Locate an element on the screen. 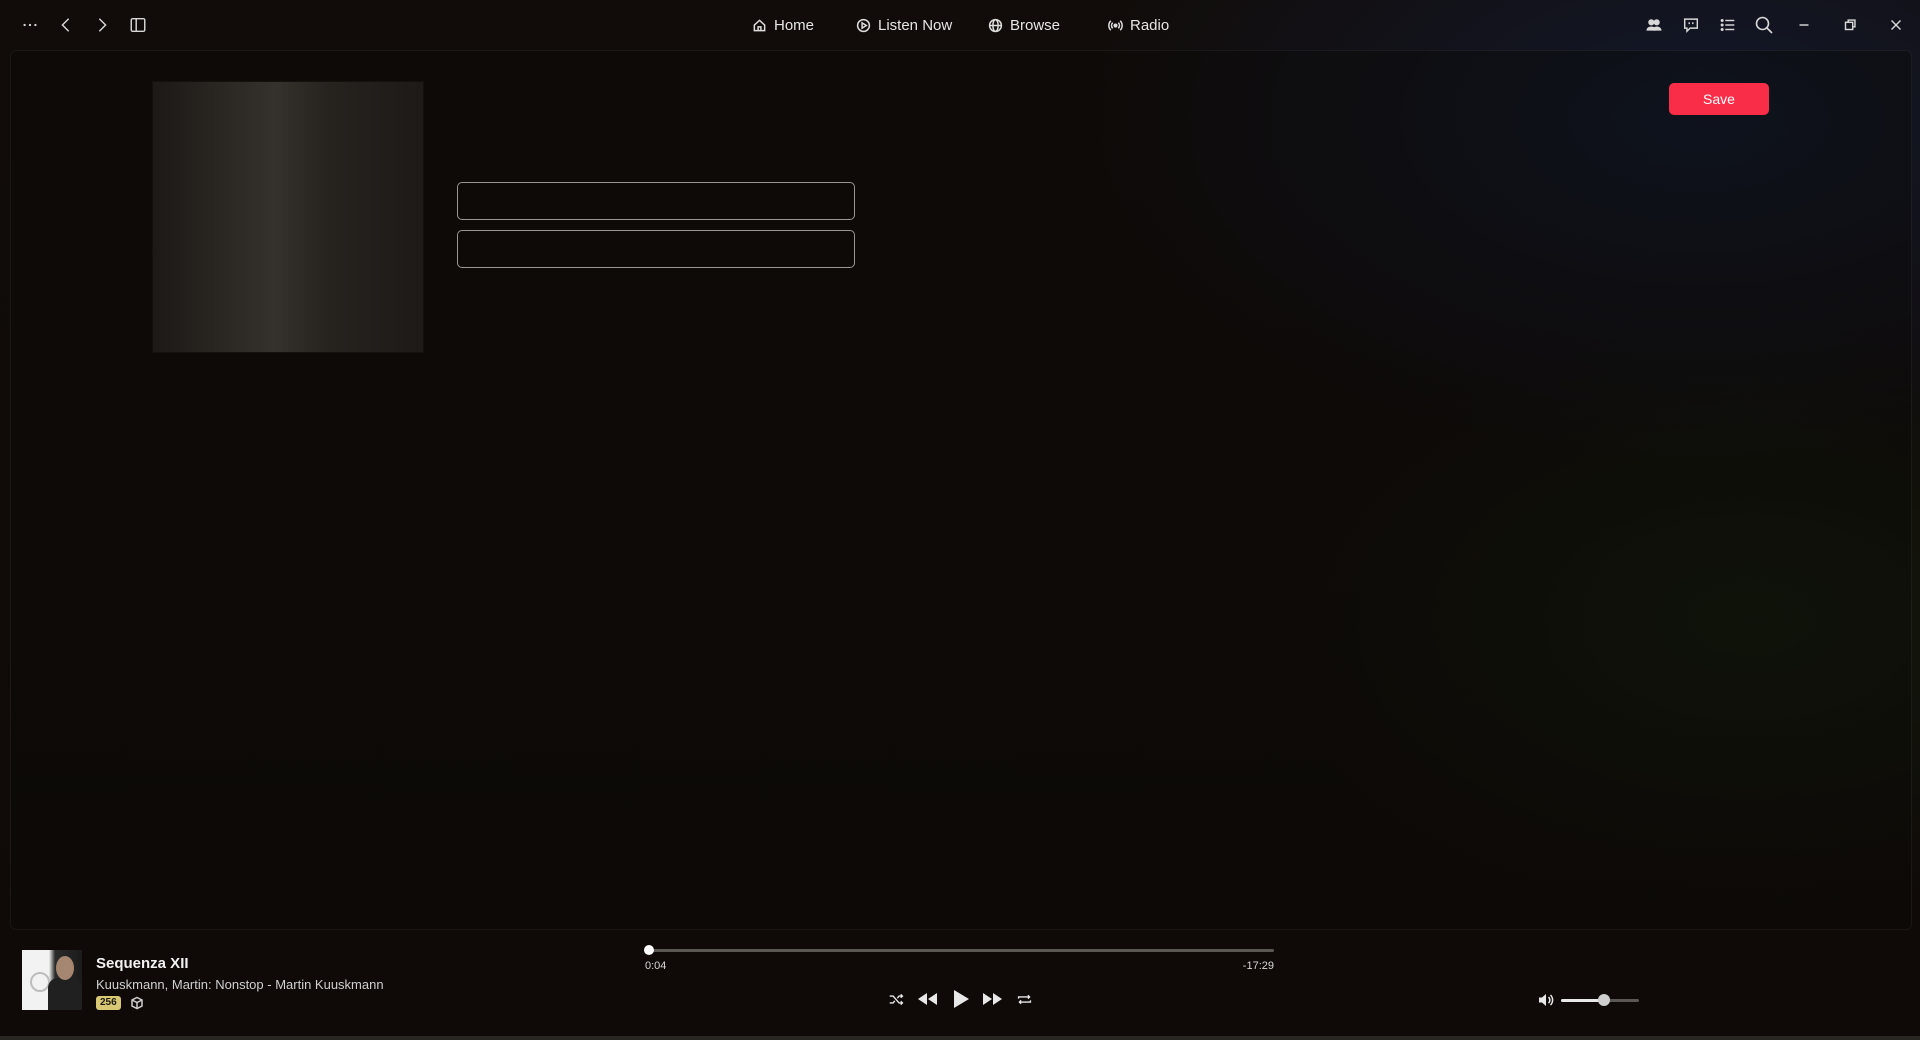  back-button is located at coordinates (66, 25).